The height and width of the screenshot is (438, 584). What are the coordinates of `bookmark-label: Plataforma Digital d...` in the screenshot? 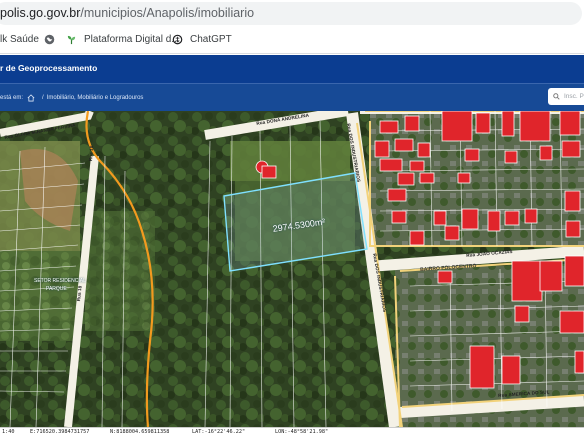 It's located at (132, 39).